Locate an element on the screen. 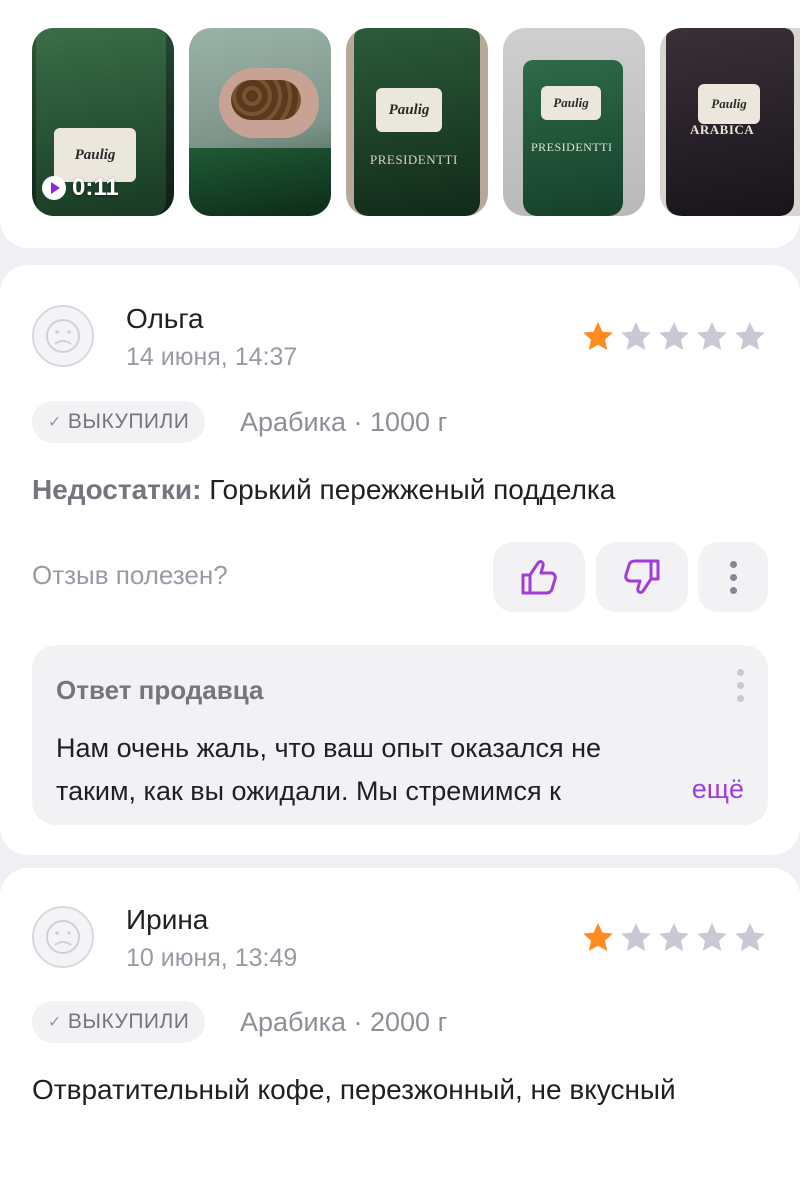  like-button is located at coordinates (539, 577).